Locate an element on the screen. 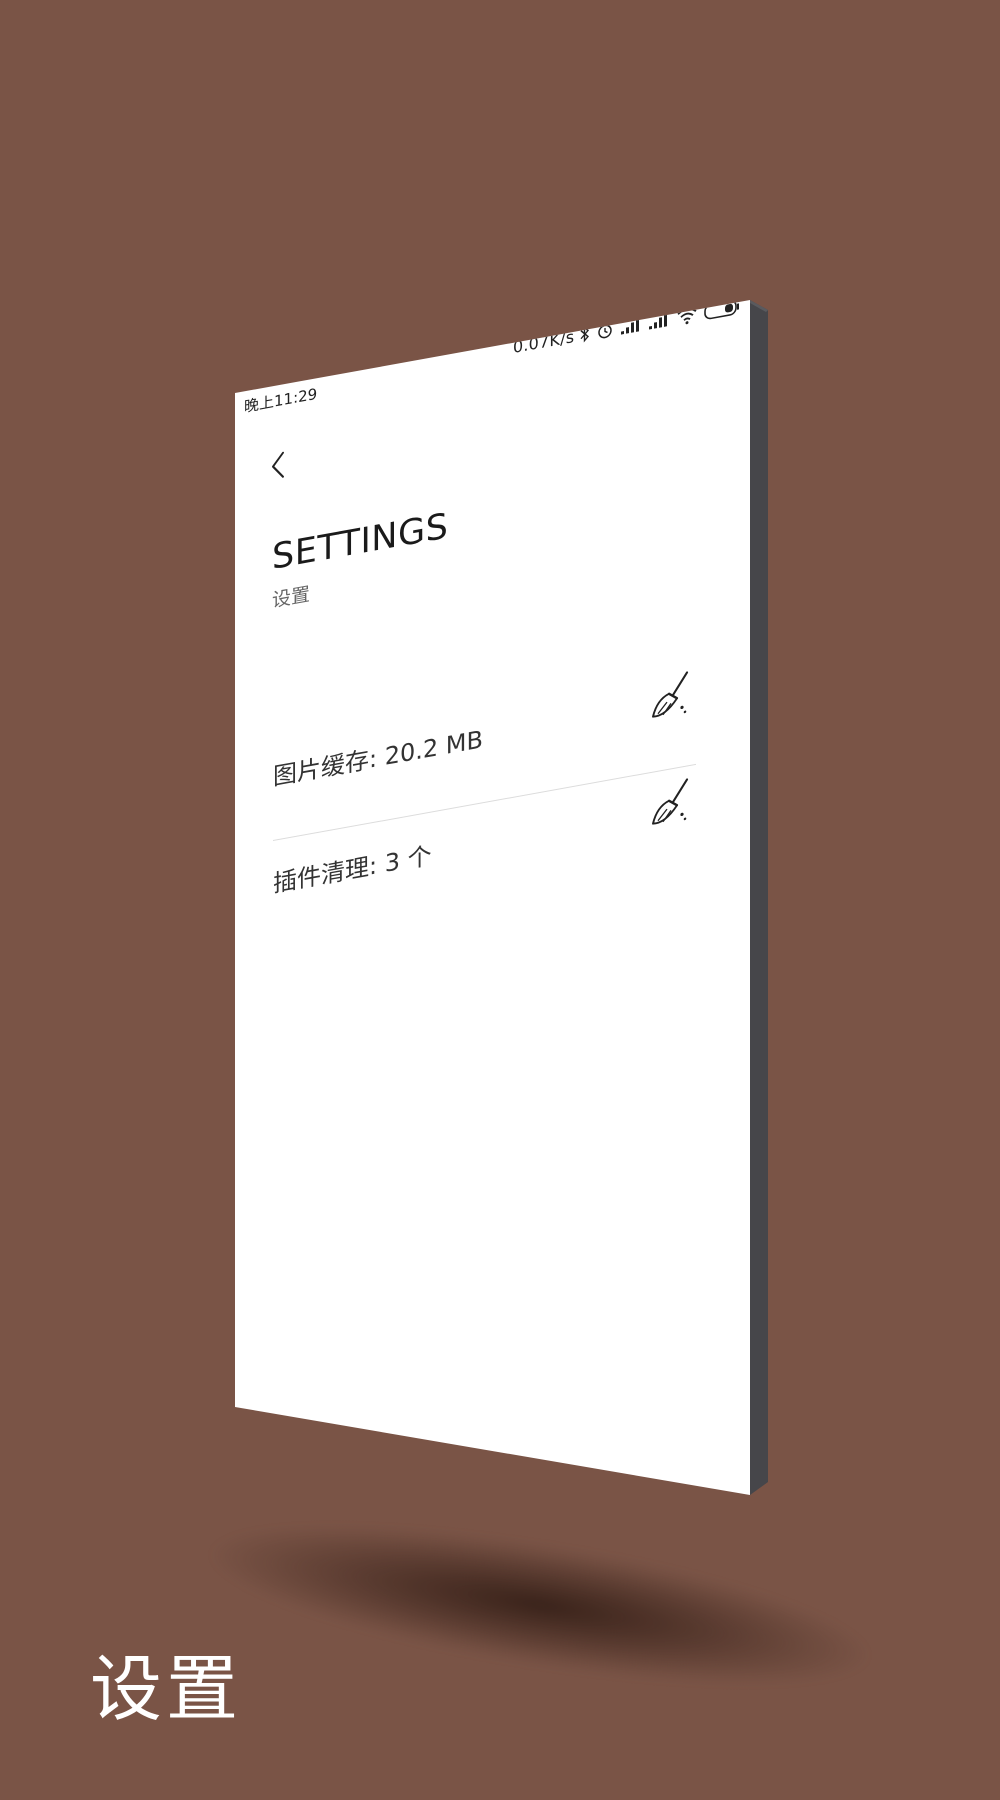 The width and height of the screenshot is (1000, 1800). image-cache-row: 图片缓存: 20.2 MB is located at coordinates (483, 737).